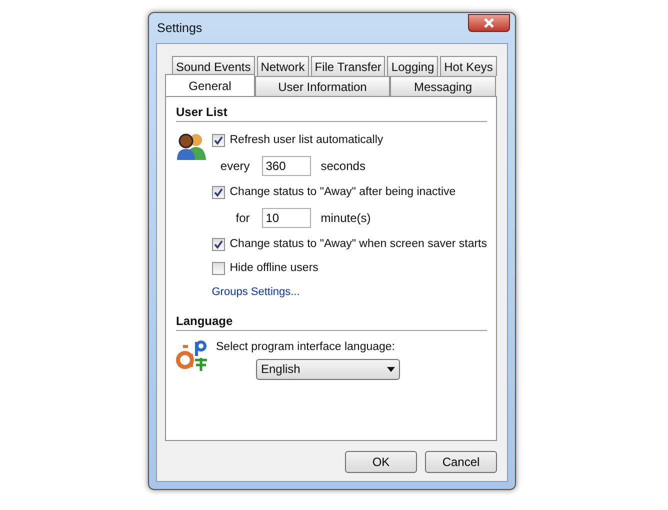  Describe the element at coordinates (179, 28) in the screenshot. I see `window-title: Settings` at that location.